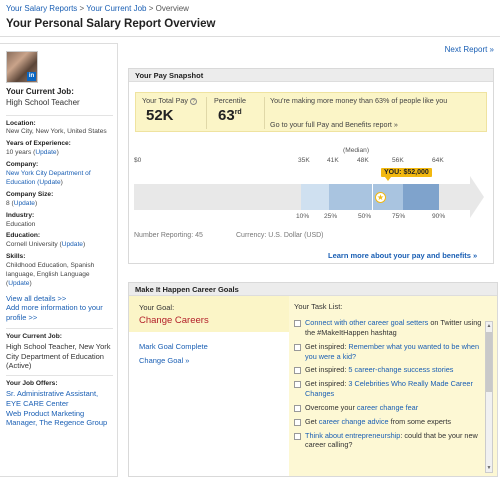 The image size is (500, 477). Describe the element at coordinates (40, 91) in the screenshot. I see `current-job-heading: Your Current Job:` at that location.